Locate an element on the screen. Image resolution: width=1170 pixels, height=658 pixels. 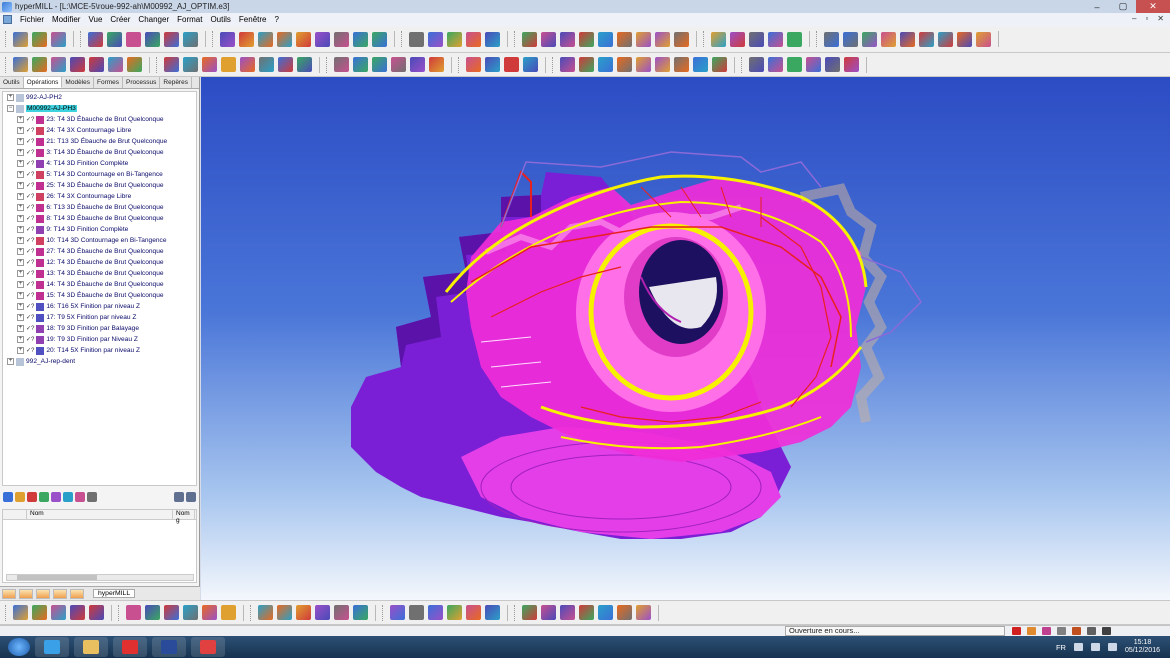
properties-list: Nom Nom g is located at coordinates (99, 546).